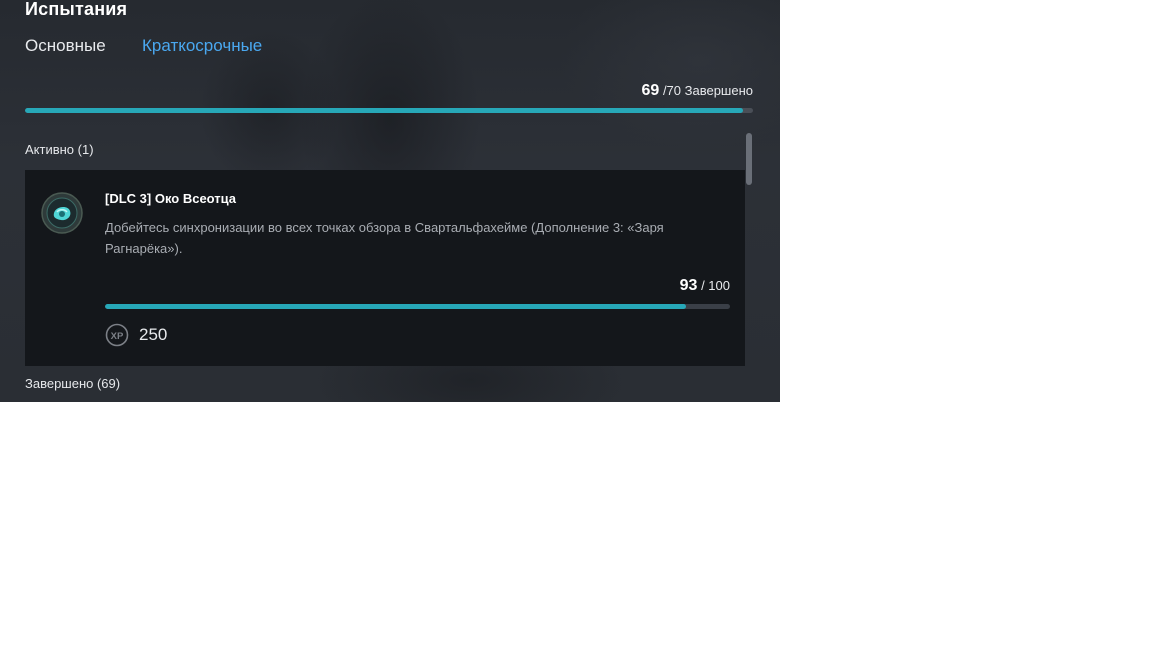 The width and height of the screenshot is (1152, 648). I want to click on overall-progress-bar, so click(389, 110).